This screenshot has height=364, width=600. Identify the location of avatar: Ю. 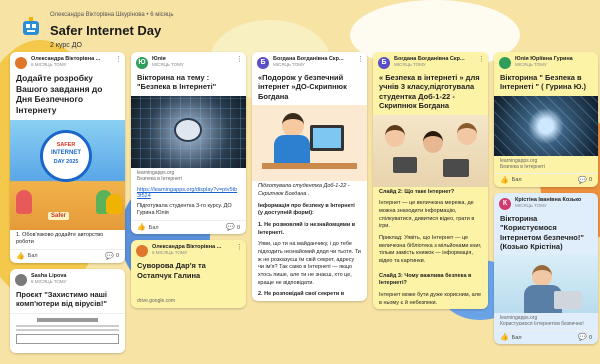
(142, 63).